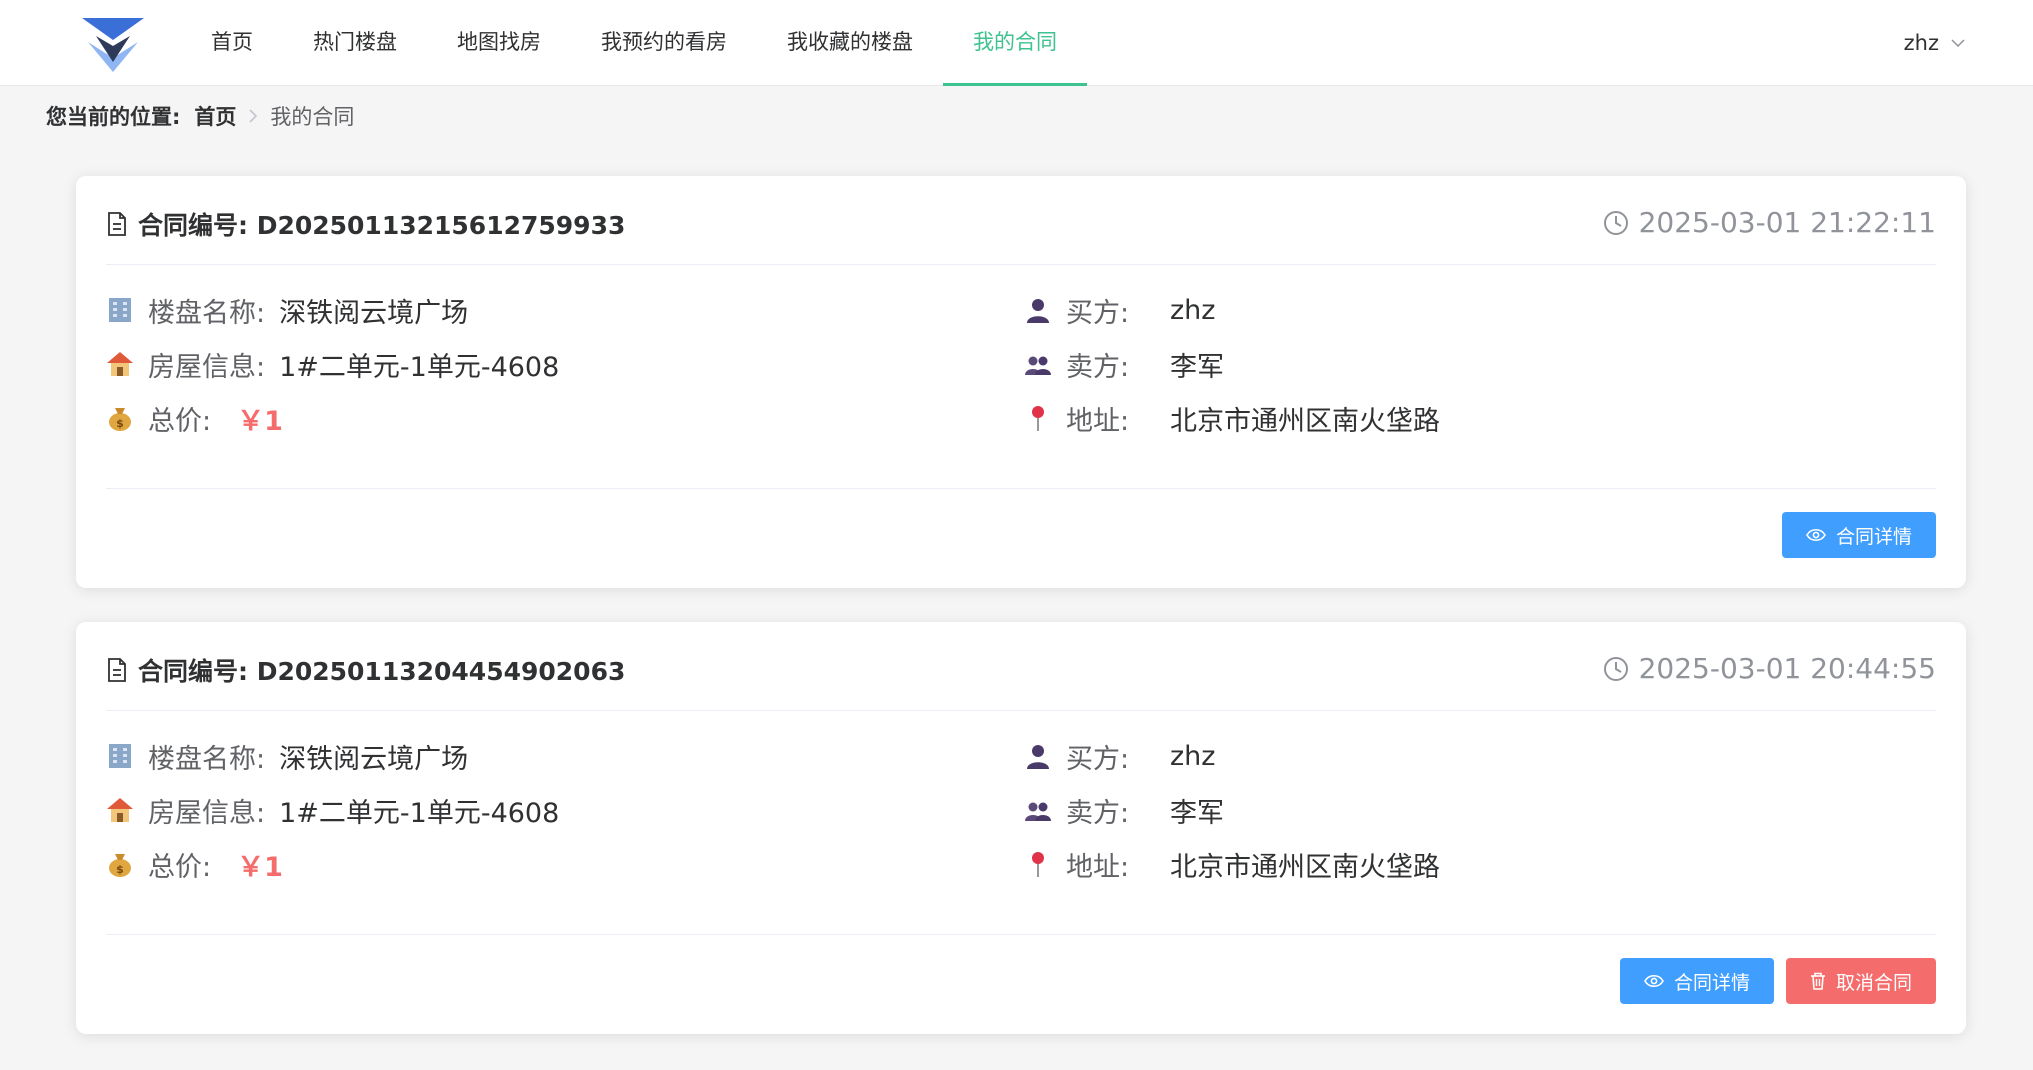 The height and width of the screenshot is (1070, 2033). I want to click on contract-actions: 合同详情, so click(1858, 535).